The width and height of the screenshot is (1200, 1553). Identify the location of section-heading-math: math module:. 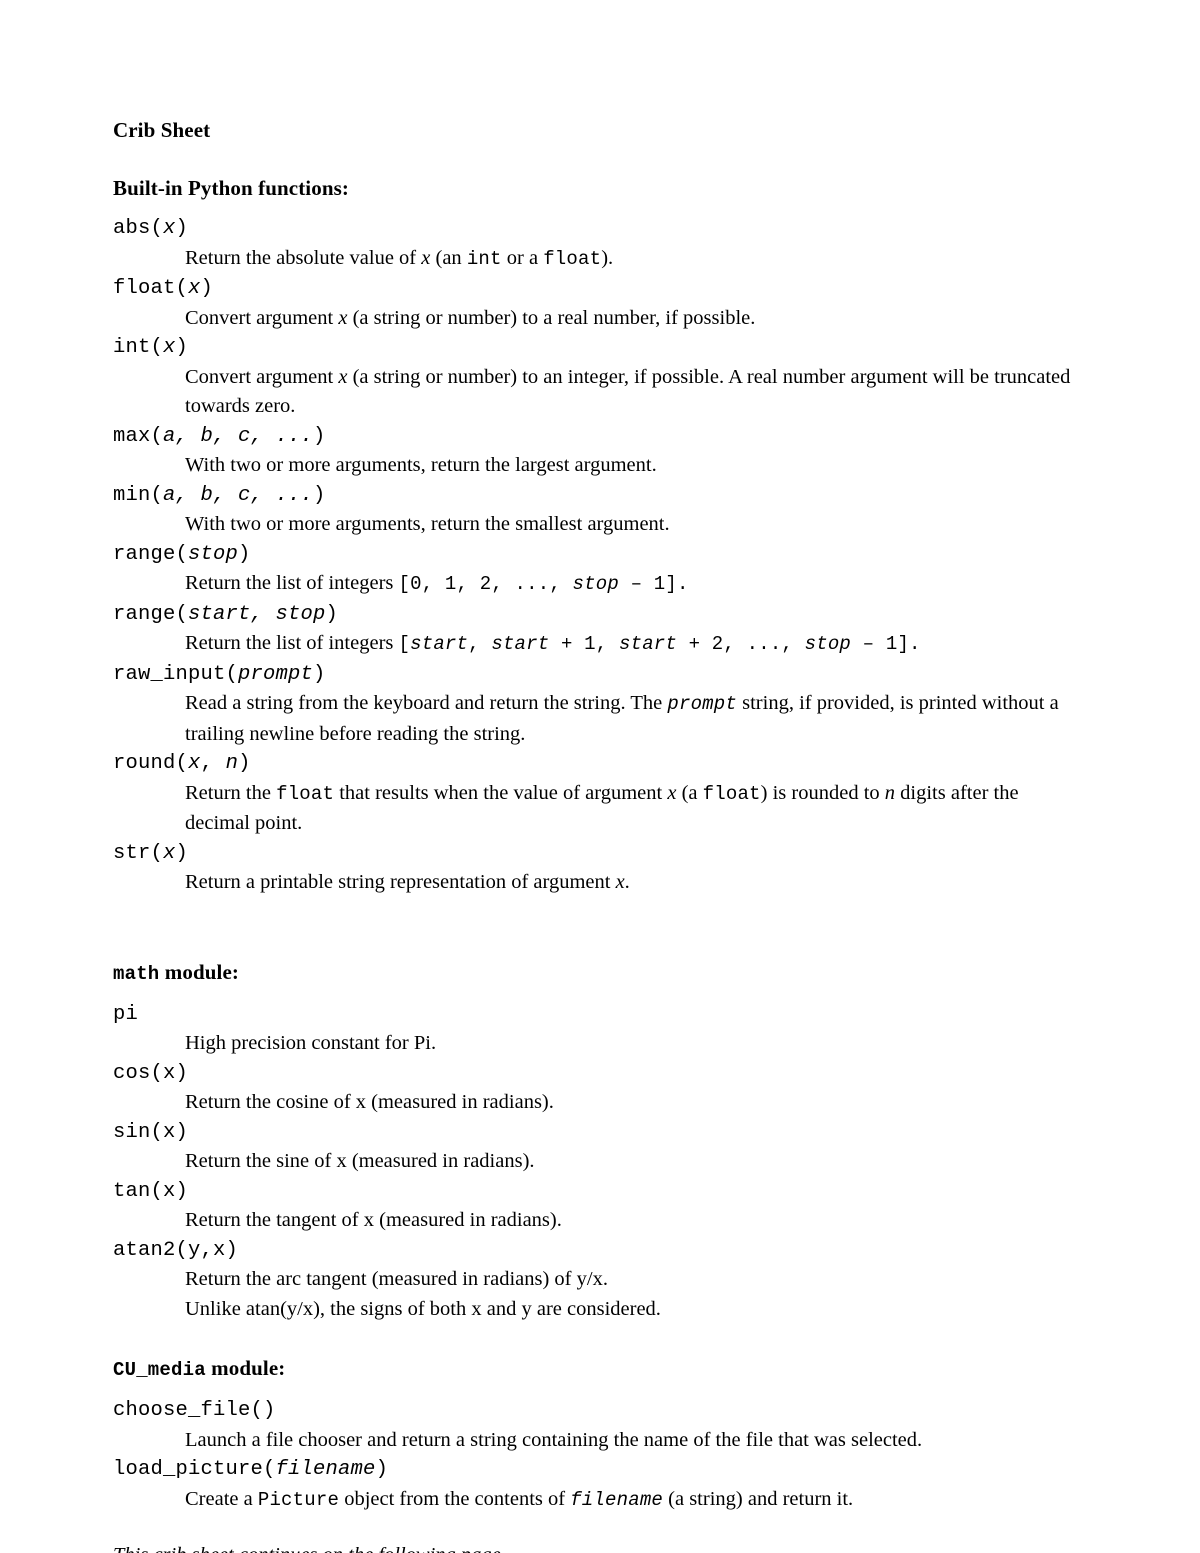
(600, 973).